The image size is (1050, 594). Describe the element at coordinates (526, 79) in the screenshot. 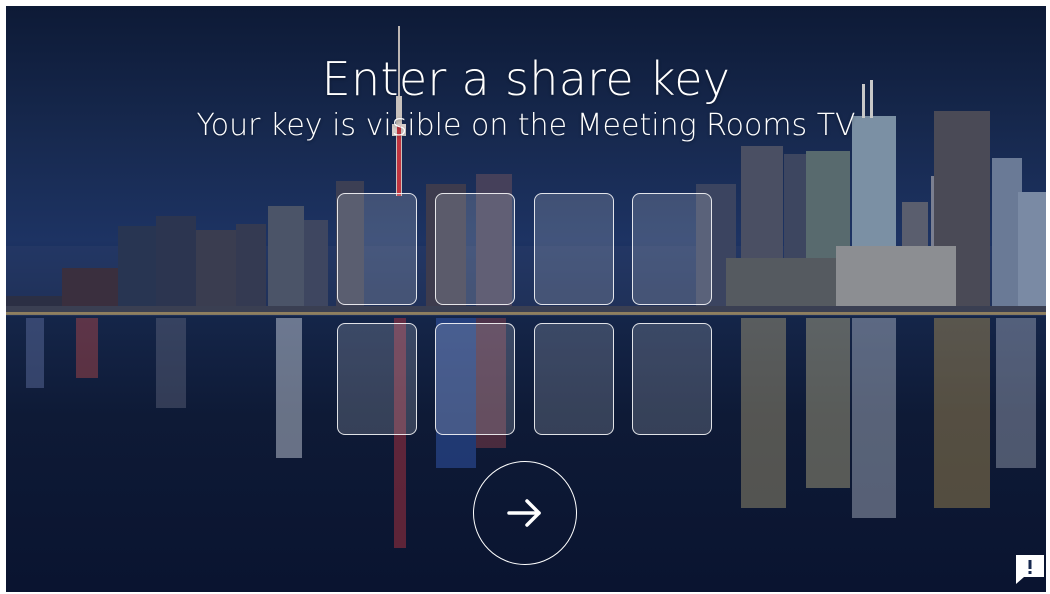

I see `page-title: Enter a share key` at that location.